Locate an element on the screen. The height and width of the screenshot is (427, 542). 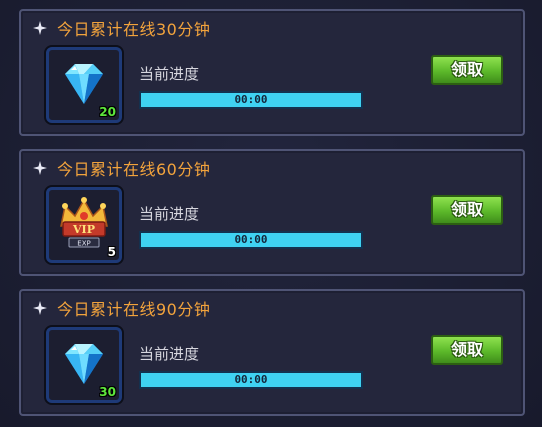
reward-title-text: 今日累计在线90分钟 is located at coordinates (134, 309).